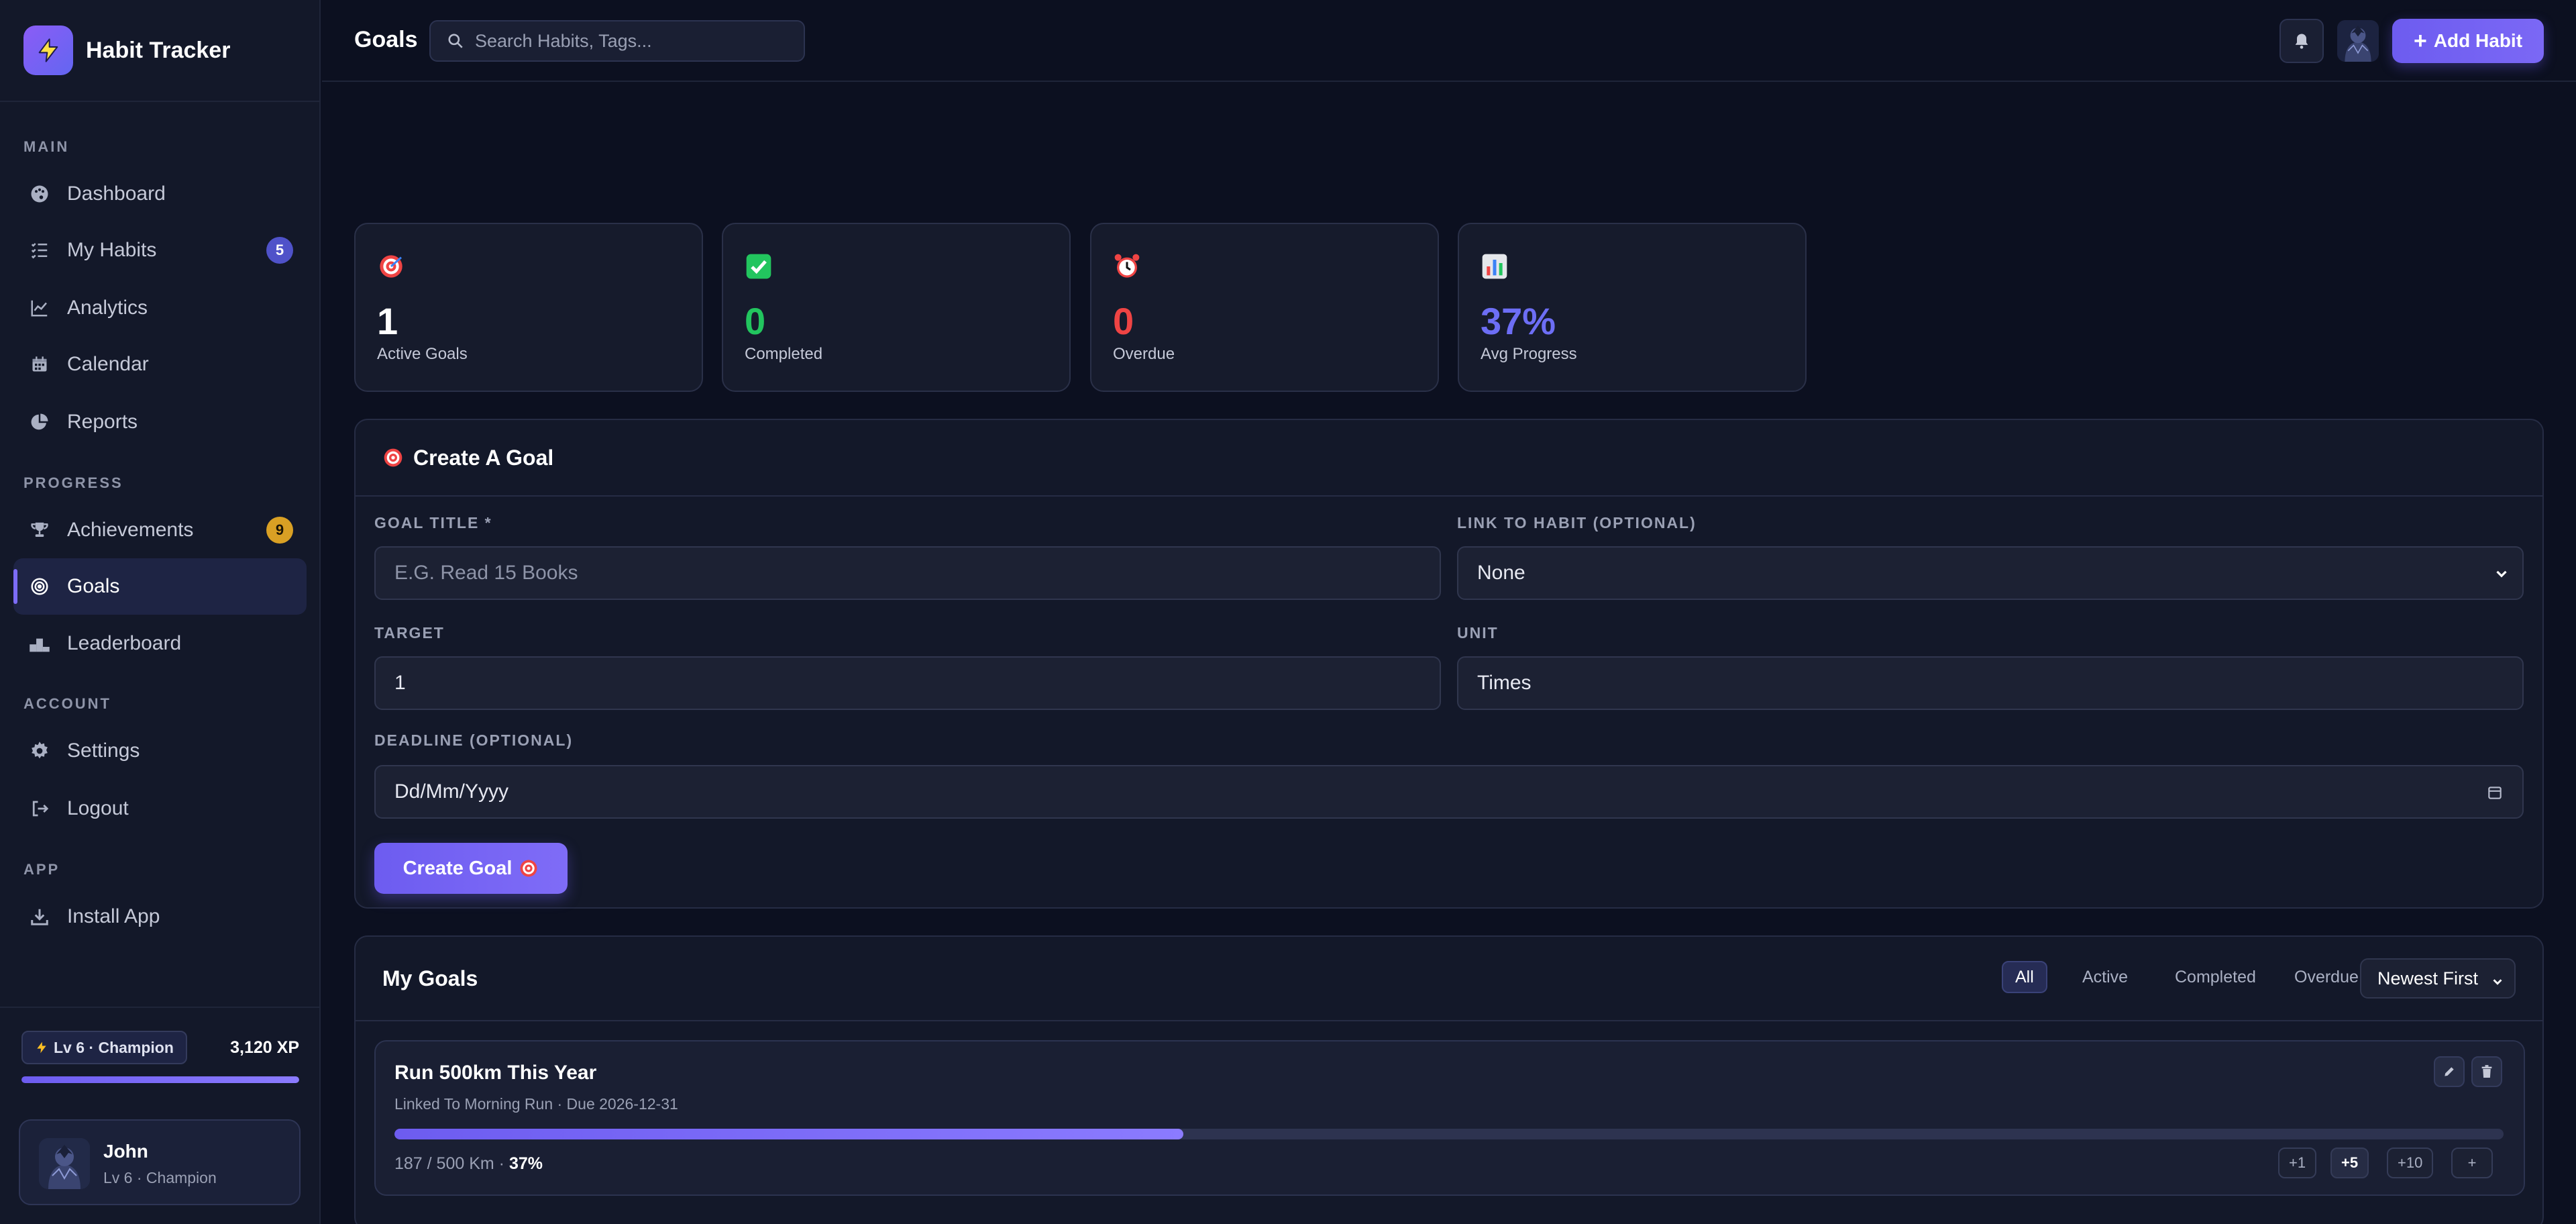 The image size is (2576, 1224). Describe the element at coordinates (2497, 983) in the screenshot. I see `chevron-down-icon` at that location.